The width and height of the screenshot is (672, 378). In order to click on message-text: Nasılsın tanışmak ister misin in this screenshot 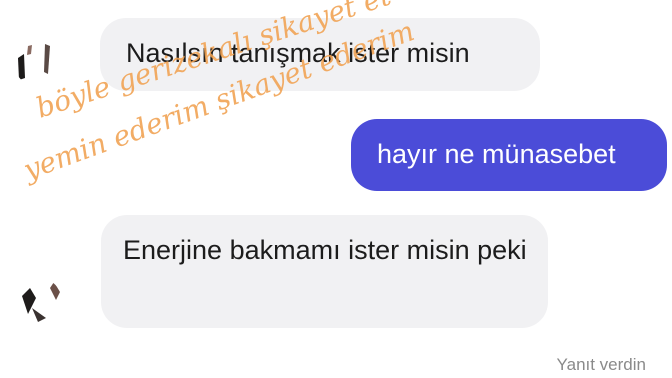, I will do `click(298, 53)`.